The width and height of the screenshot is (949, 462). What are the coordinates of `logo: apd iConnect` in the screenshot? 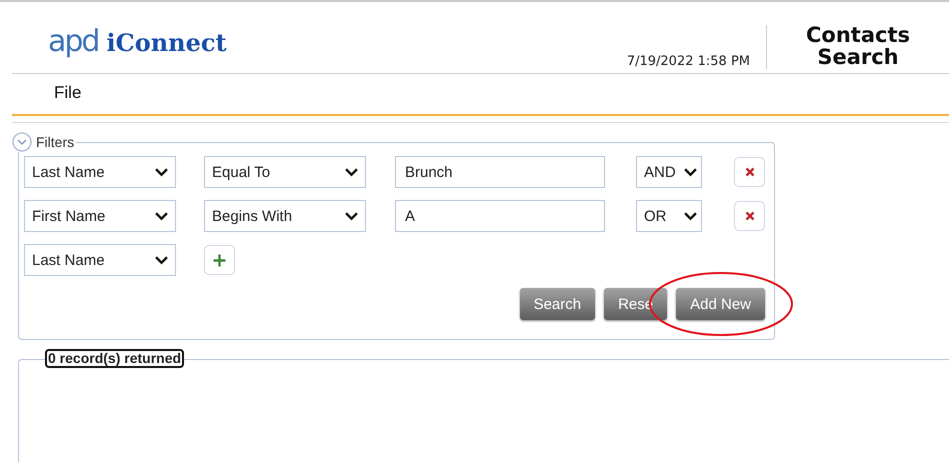 It's located at (137, 41).